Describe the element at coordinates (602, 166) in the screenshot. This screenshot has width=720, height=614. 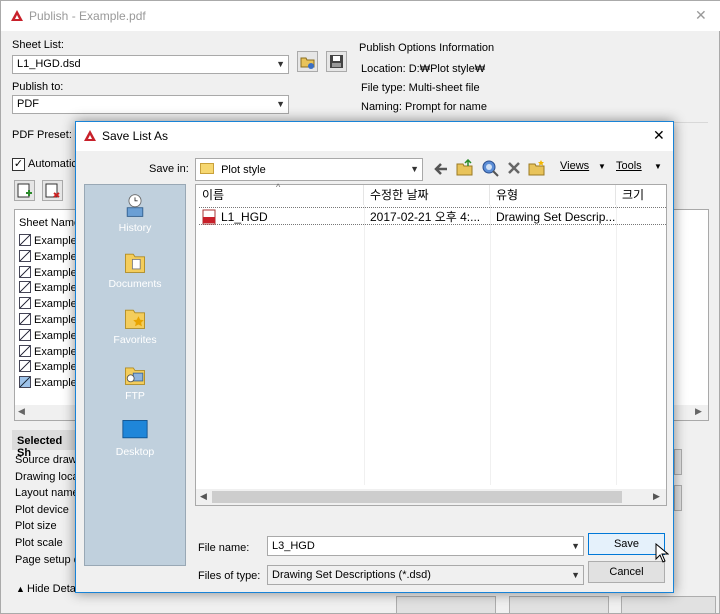
I see `views-dropdown-icon: ▼` at that location.